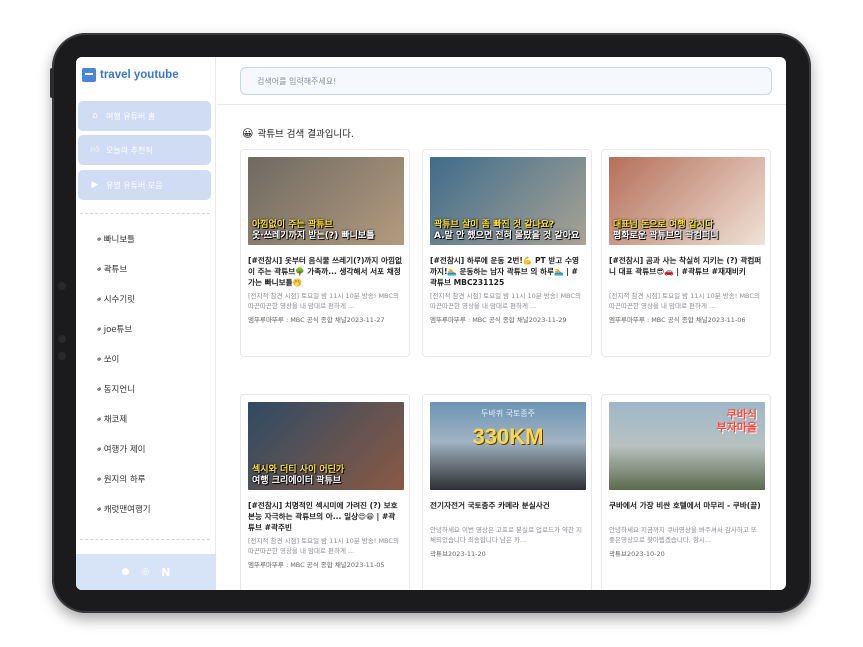  I want to click on channel-link: ⚭ 곽튜브, so click(110, 269).